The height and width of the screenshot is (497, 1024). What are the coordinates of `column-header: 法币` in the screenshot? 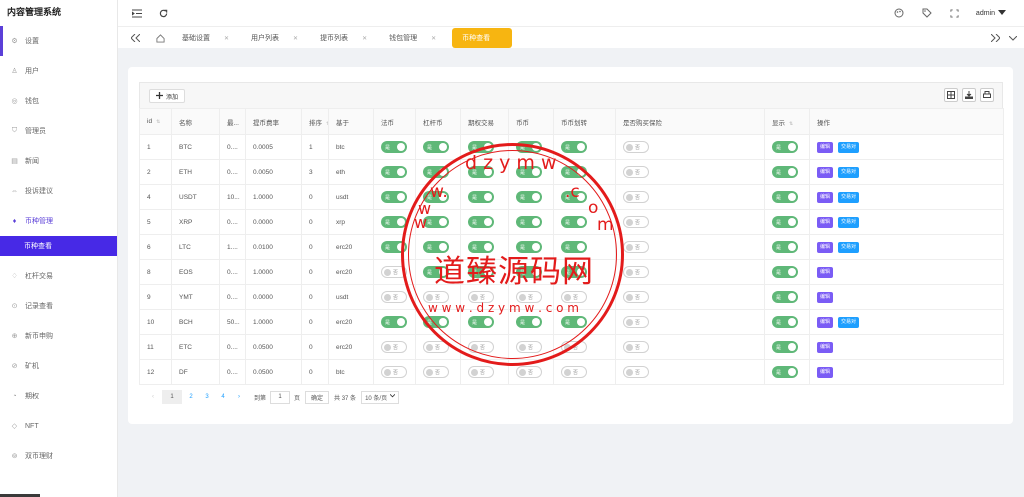 It's located at (394, 121).